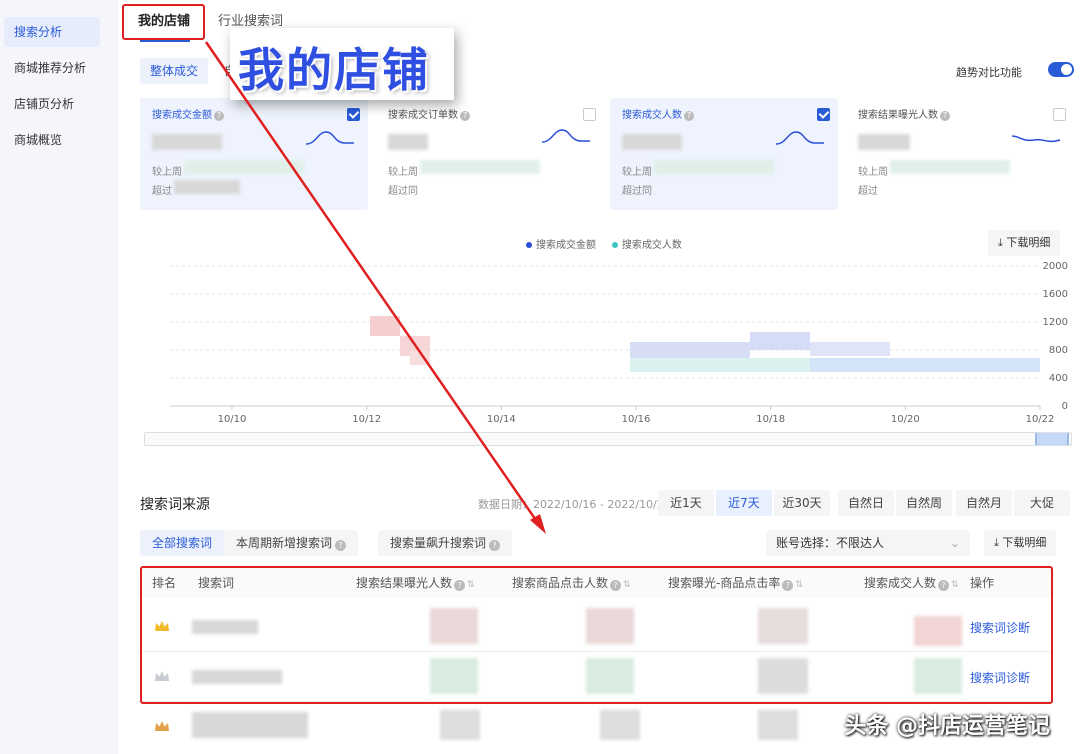 The width and height of the screenshot is (1080, 754). What do you see at coordinates (868, 543) in the screenshot?
I see `account-select: 账号选择：不限达人 ⌄` at bounding box center [868, 543].